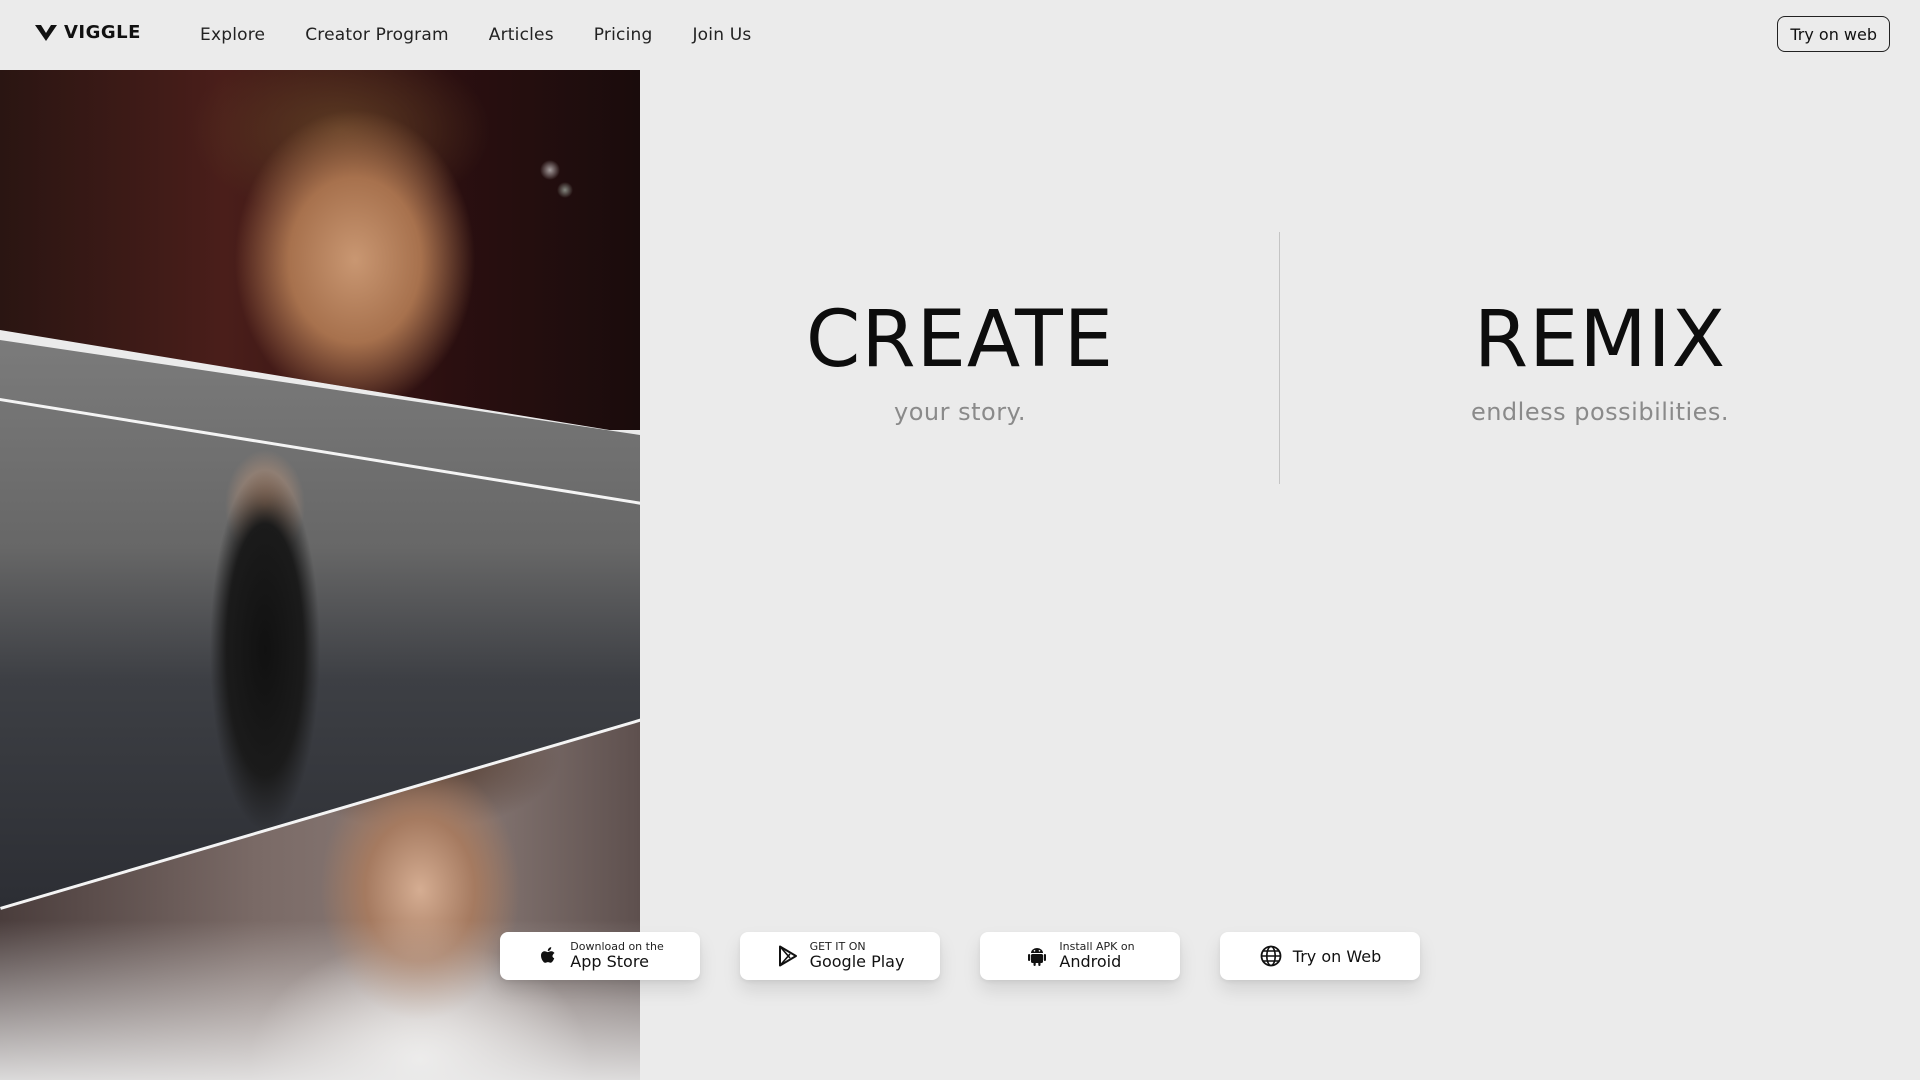 The image size is (1920, 1080). I want to click on google-play-icon, so click(787, 956).